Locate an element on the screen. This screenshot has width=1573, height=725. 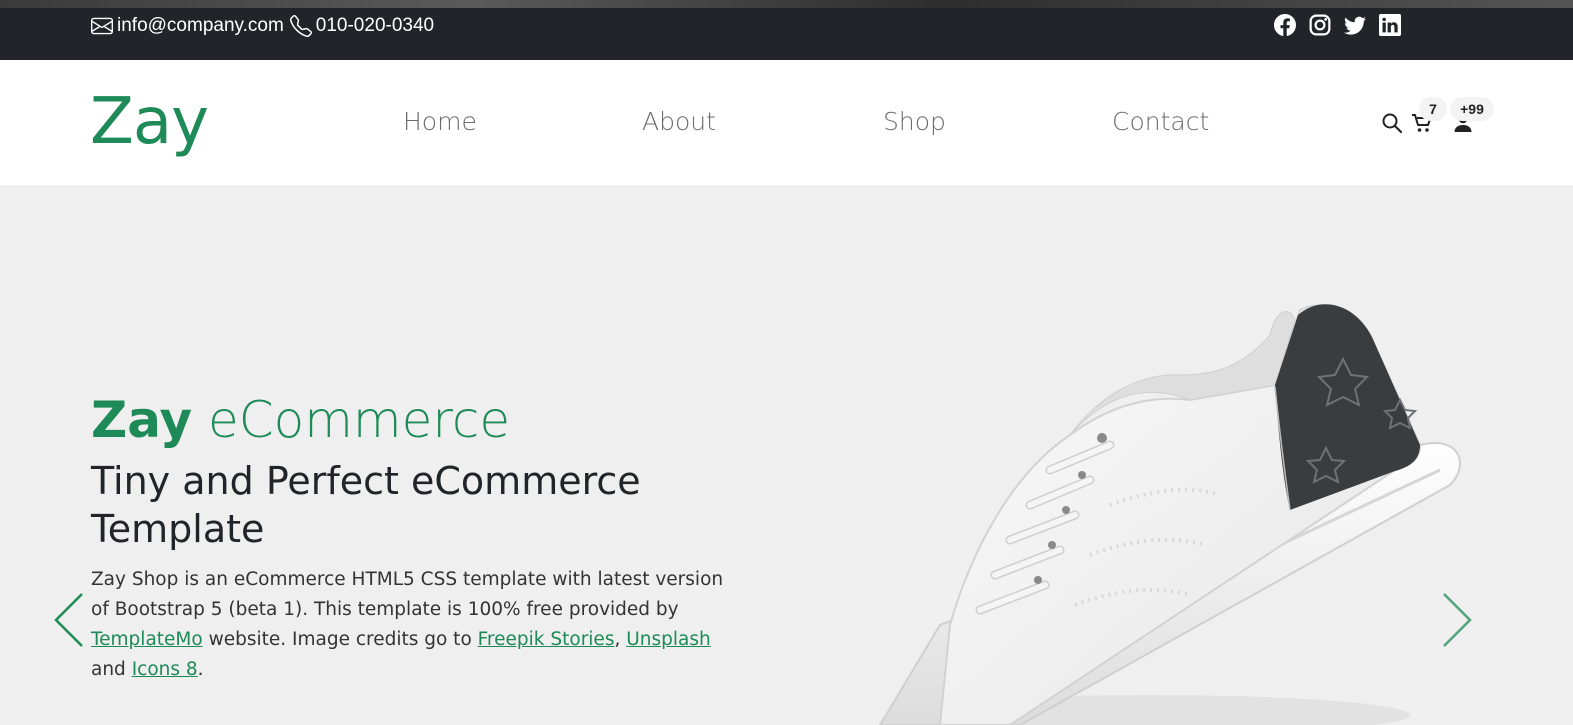
user-count-badge: +99 is located at coordinates (1472, 109).